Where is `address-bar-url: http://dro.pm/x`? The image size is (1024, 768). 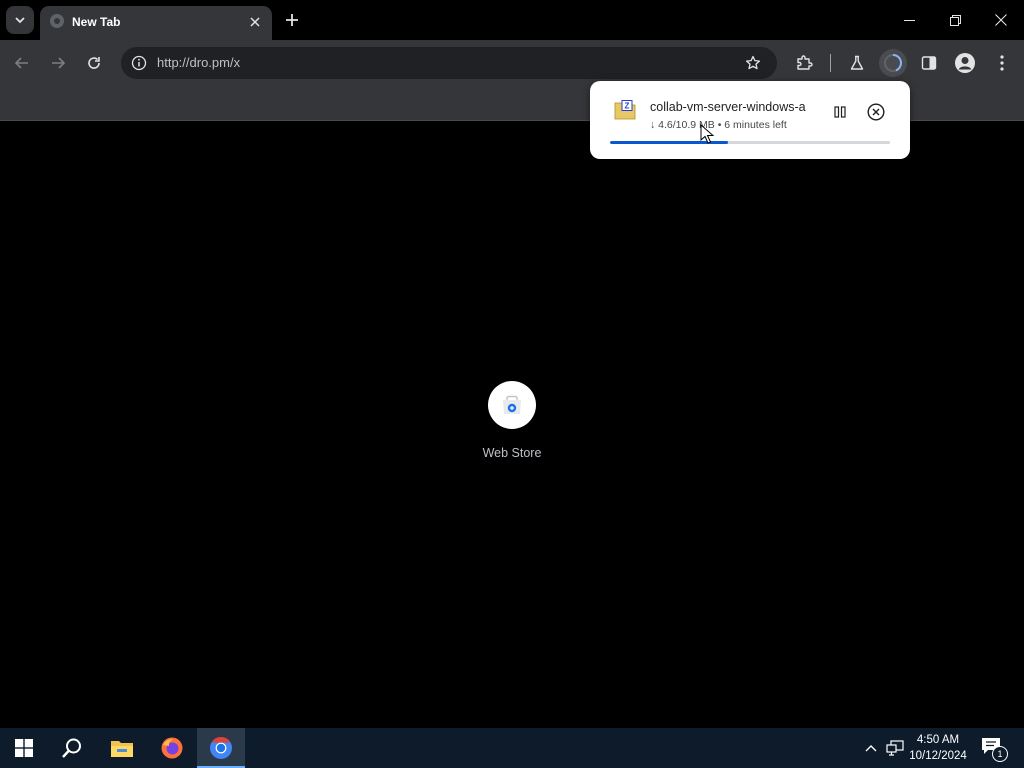
address-bar-url: http://dro.pm/x is located at coordinates (199, 62).